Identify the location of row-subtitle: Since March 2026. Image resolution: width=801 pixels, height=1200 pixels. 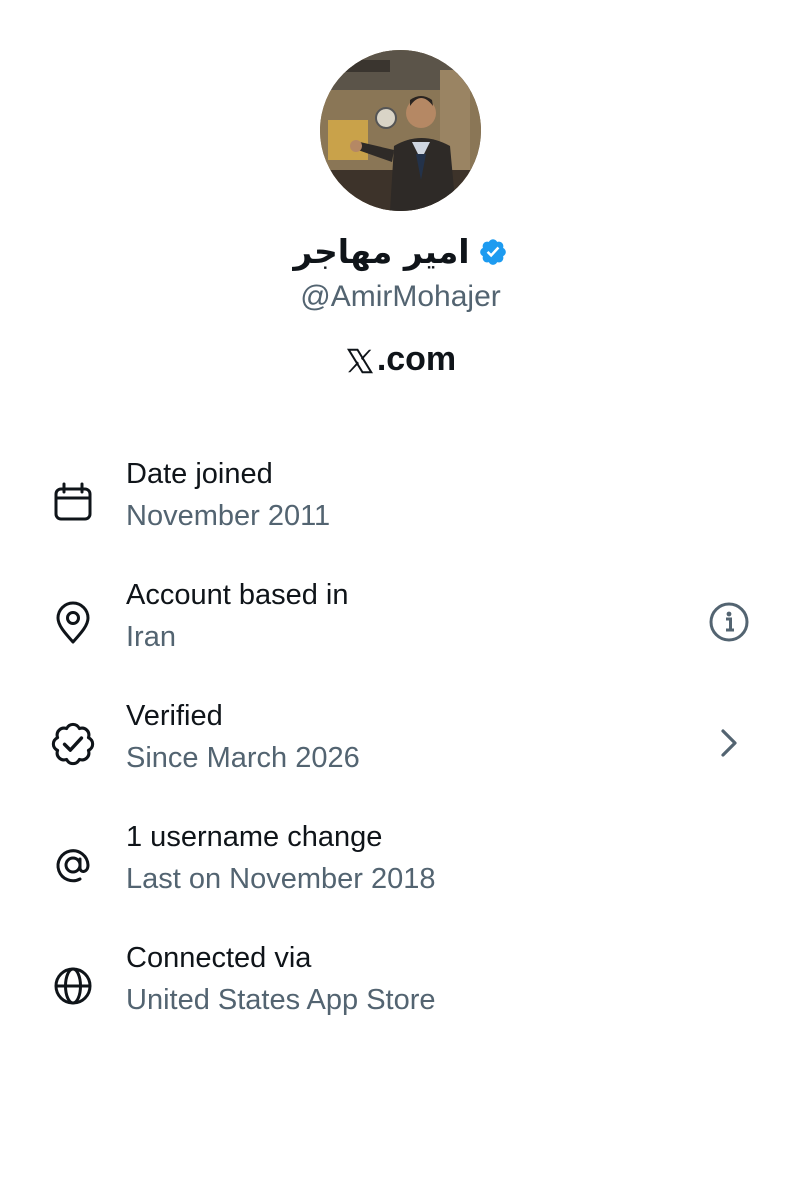
(243, 758).